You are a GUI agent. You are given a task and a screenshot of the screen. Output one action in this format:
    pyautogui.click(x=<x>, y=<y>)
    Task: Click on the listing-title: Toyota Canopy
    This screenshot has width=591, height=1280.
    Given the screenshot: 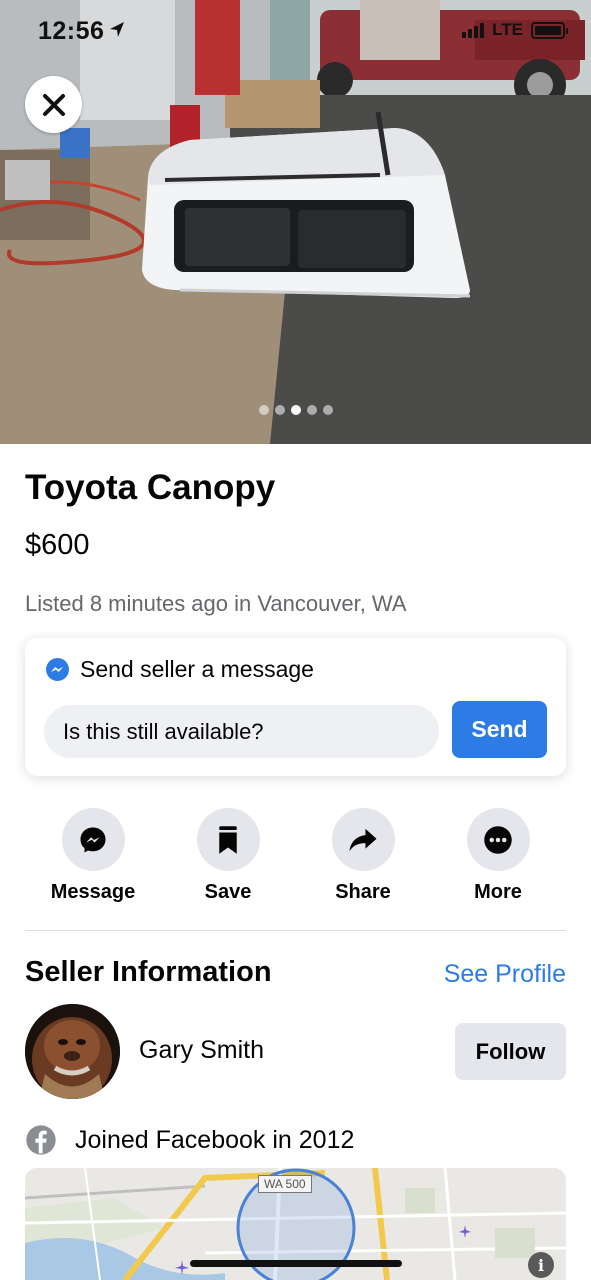 What is the action you would take?
    pyautogui.click(x=150, y=487)
    